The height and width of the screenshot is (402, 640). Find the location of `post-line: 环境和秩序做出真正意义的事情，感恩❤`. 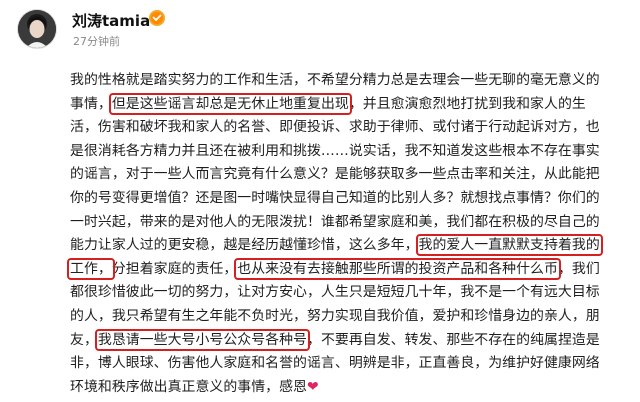

post-line: 环境和秩序做出真正意义的事情，感恩❤ is located at coordinates (194, 387).